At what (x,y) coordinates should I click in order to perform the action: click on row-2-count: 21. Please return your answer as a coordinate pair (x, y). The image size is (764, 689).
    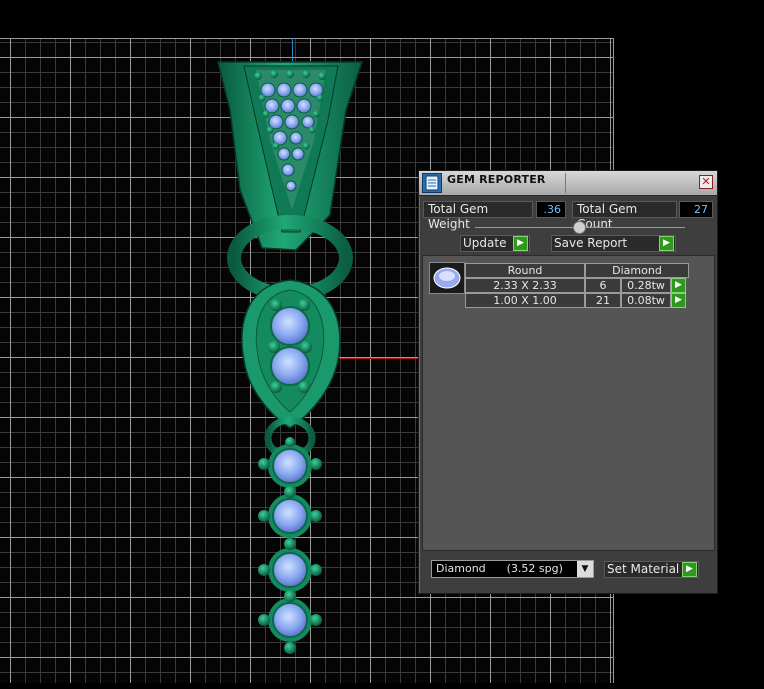
    Looking at the image, I should click on (603, 300).